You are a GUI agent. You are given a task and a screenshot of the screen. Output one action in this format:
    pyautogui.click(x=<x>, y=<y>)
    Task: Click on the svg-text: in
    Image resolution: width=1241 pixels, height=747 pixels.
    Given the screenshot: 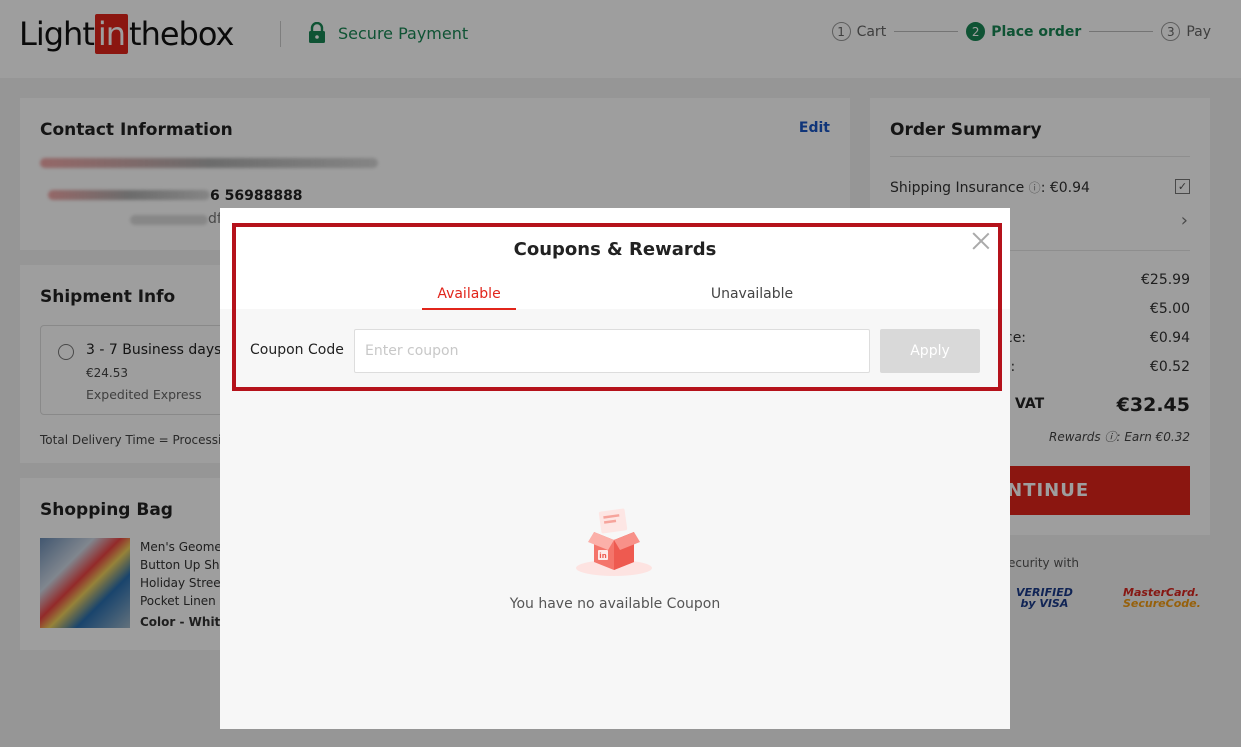 What is the action you would take?
    pyautogui.click(x=602, y=556)
    